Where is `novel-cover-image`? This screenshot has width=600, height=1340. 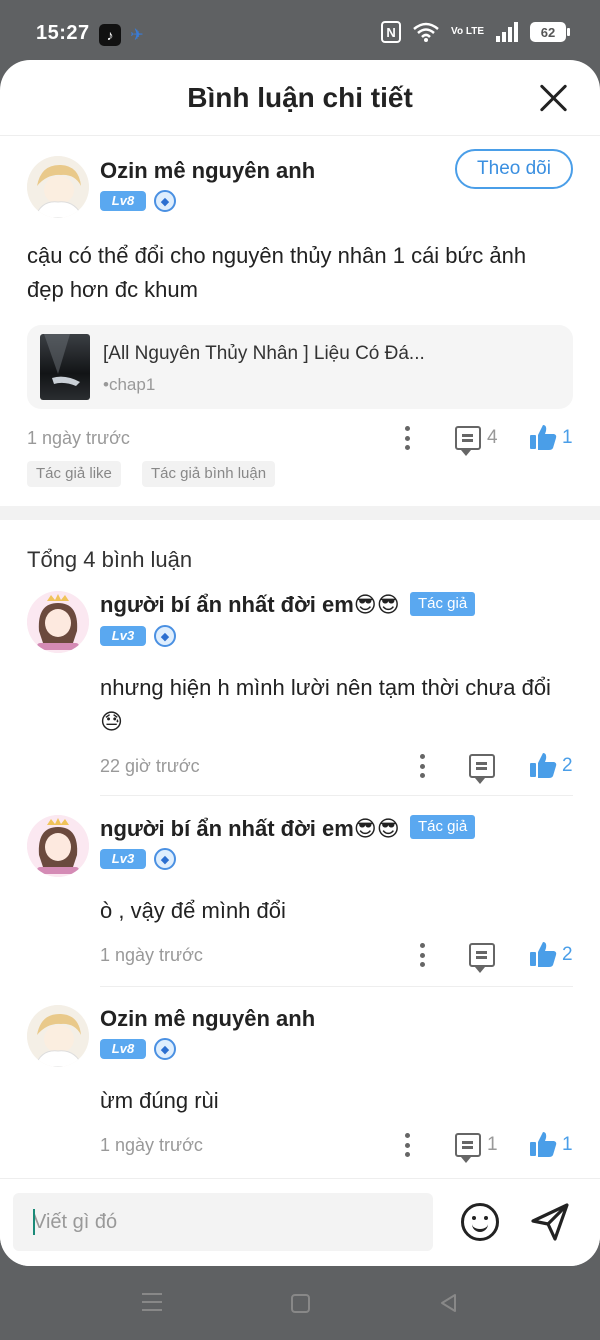 novel-cover-image is located at coordinates (65, 367).